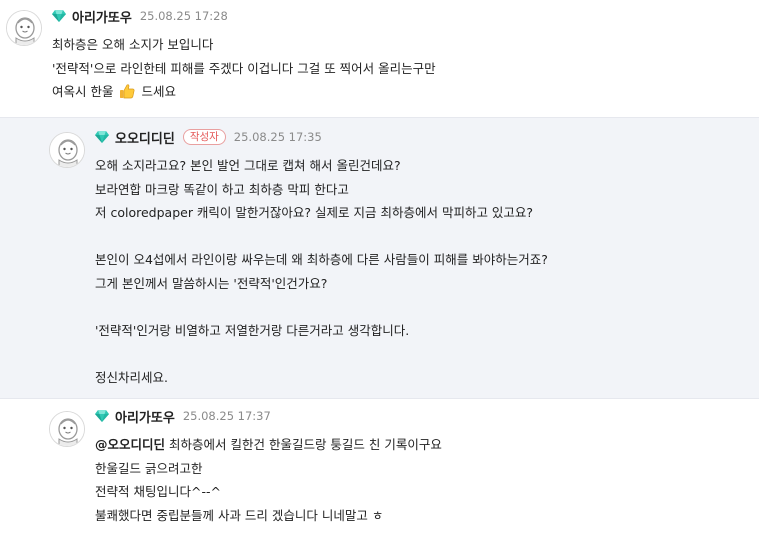 The height and width of the screenshot is (547, 759). What do you see at coordinates (239, 515) in the screenshot?
I see `comment-line: 불쾌했다면 중립분들께 사과 드리 겠습니다 니네말고 ㅎ` at bounding box center [239, 515].